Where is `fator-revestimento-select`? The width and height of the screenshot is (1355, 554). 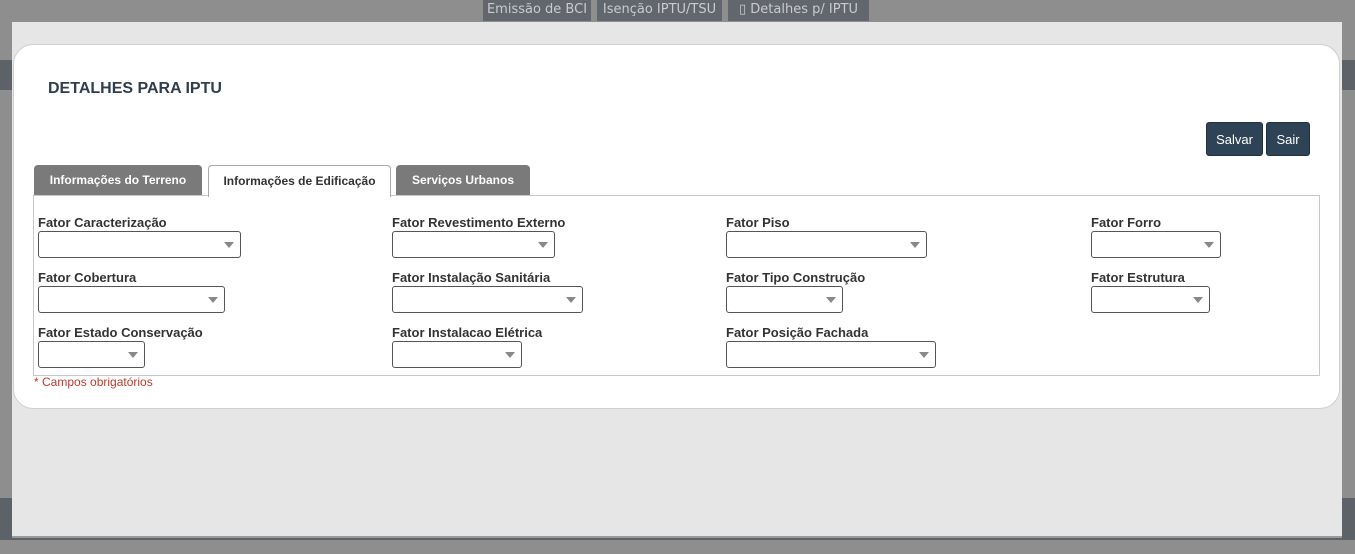
fator-revestimento-select is located at coordinates (473, 244).